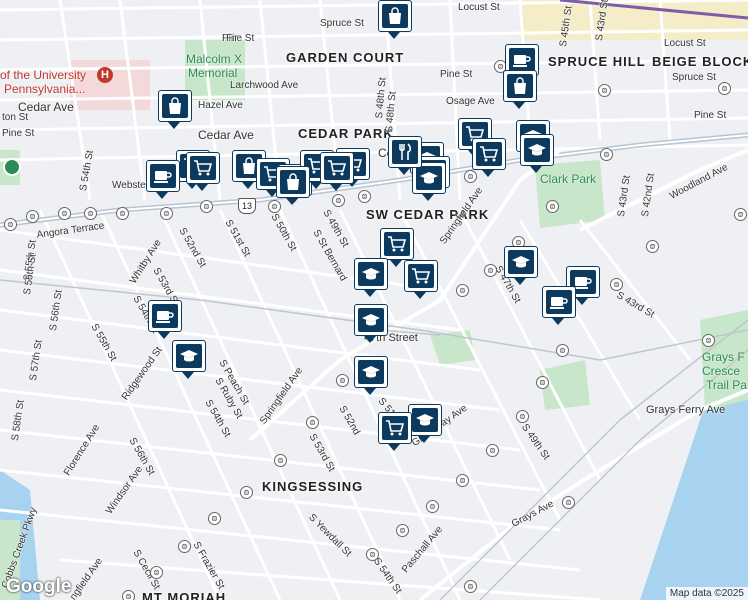 The height and width of the screenshot is (600, 748). I want to click on street-label: Hazel Ave, so click(220, 105).